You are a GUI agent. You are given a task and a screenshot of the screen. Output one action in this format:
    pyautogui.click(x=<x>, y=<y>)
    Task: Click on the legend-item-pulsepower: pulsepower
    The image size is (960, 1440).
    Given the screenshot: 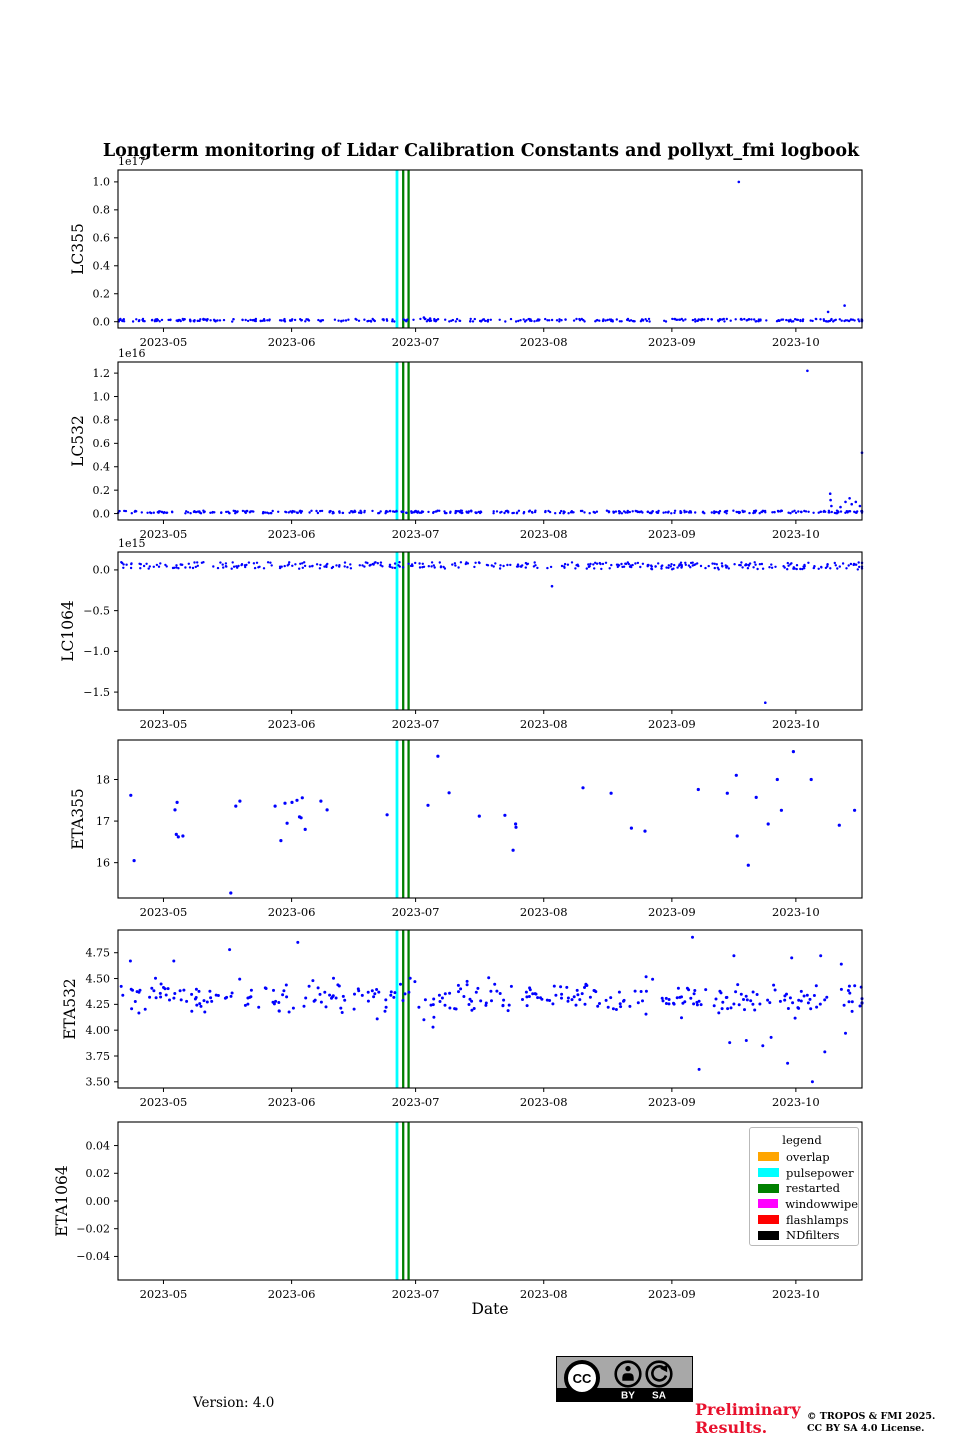 What is the action you would take?
    pyautogui.click(x=808, y=1173)
    